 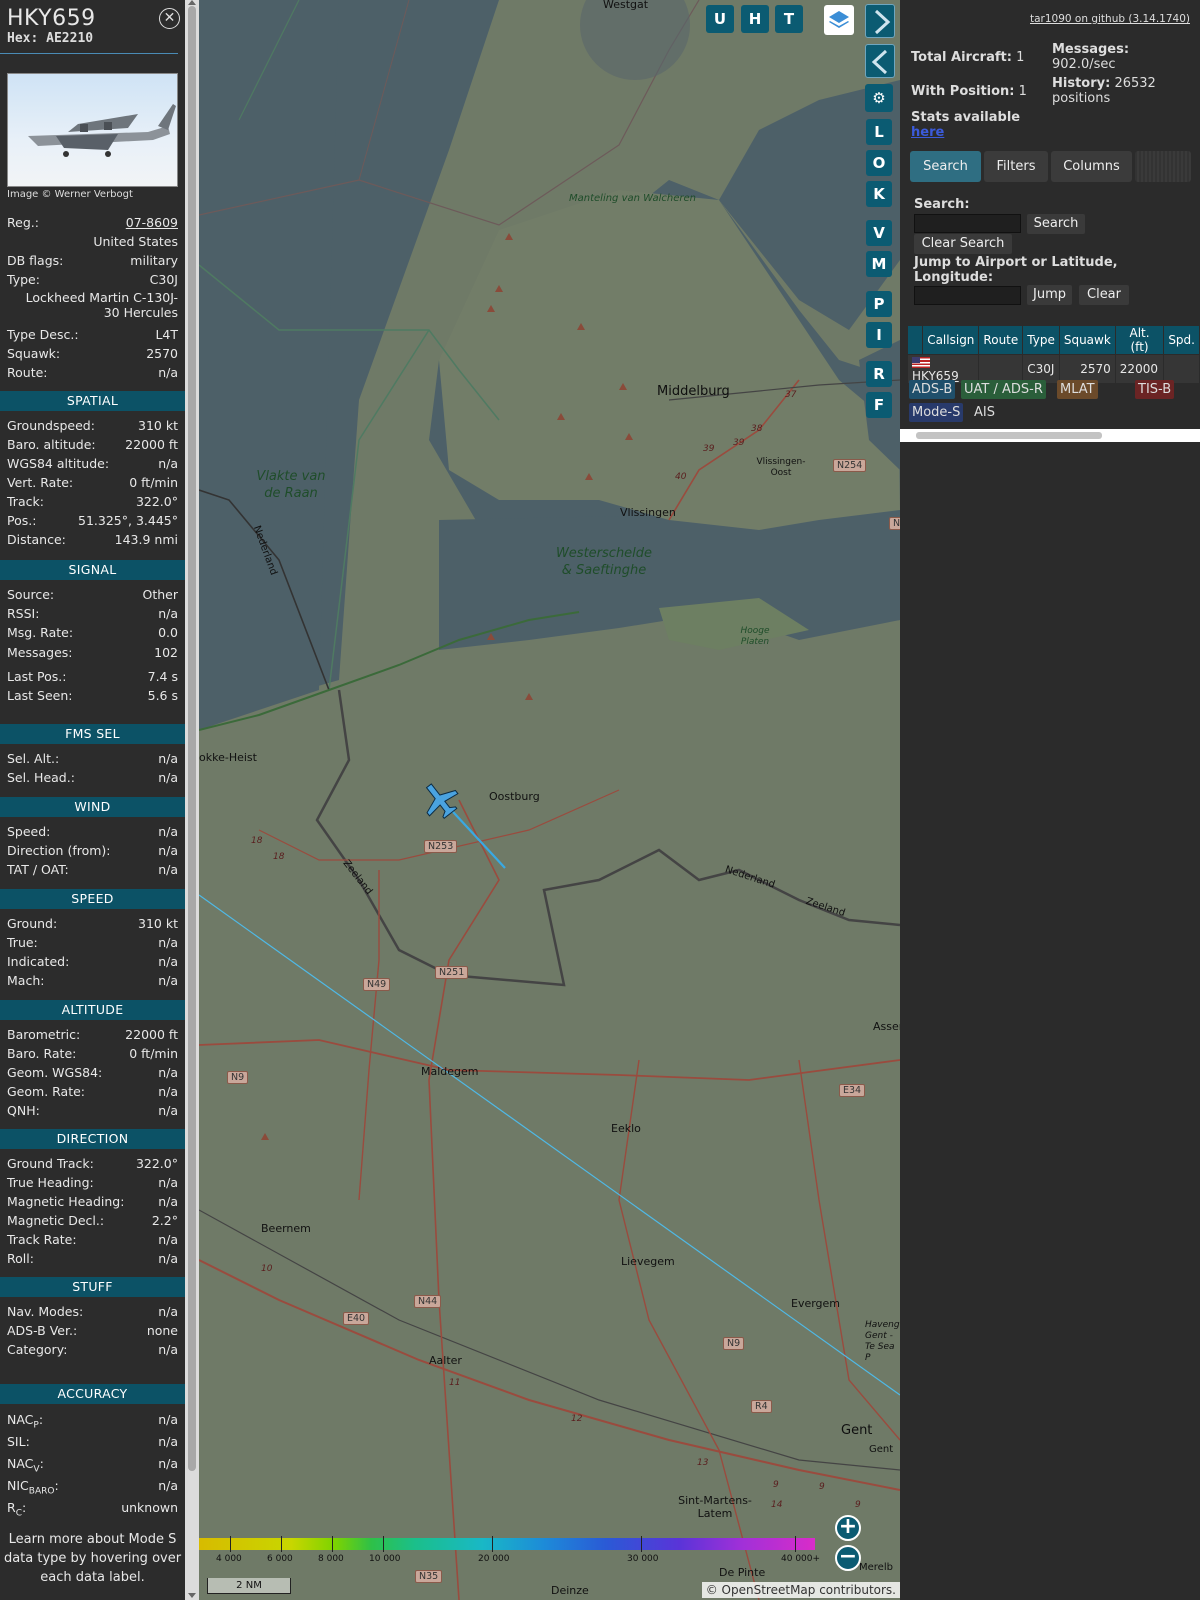 I want to click on source-legend-mlat: MLAT, so click(x=1077, y=389).